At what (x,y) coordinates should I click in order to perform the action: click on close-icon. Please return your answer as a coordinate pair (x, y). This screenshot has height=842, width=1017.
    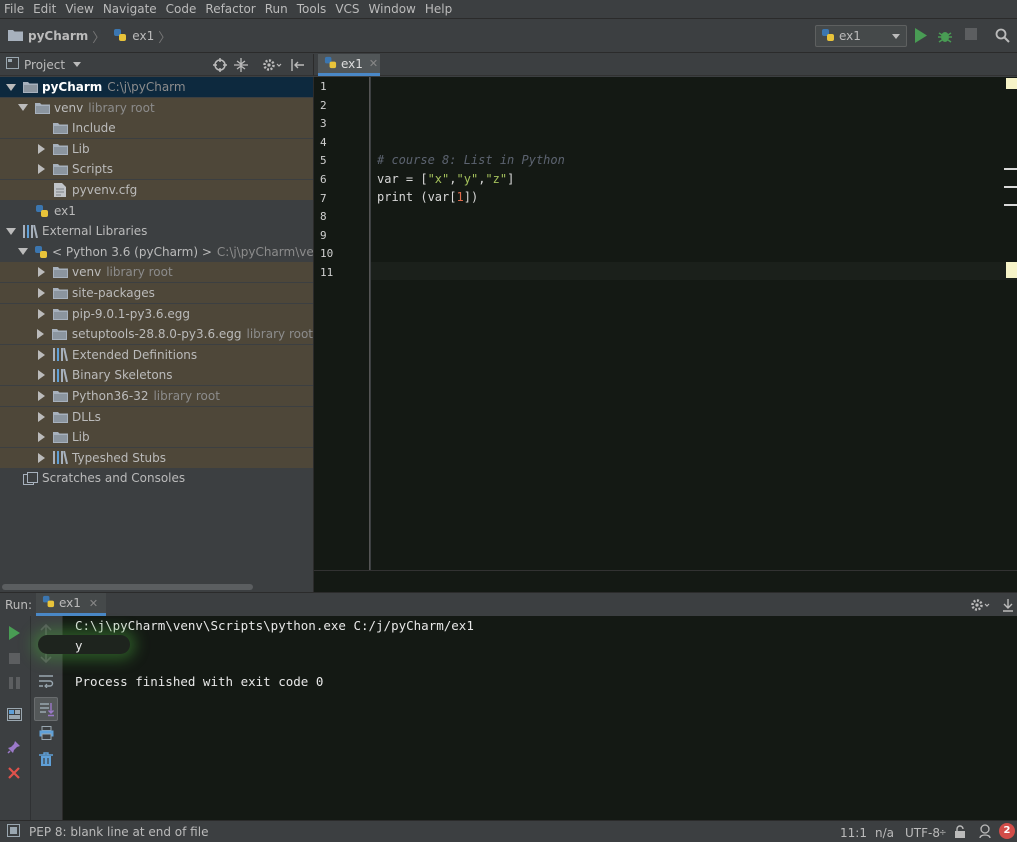
    Looking at the image, I should click on (14, 774).